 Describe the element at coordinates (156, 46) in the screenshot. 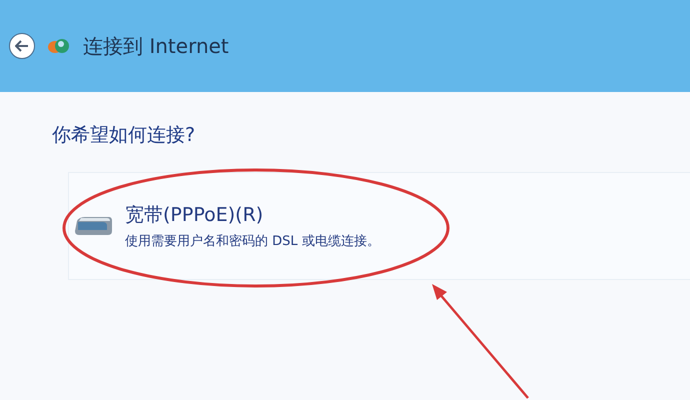

I see `window-title: 连接到 Internet` at that location.